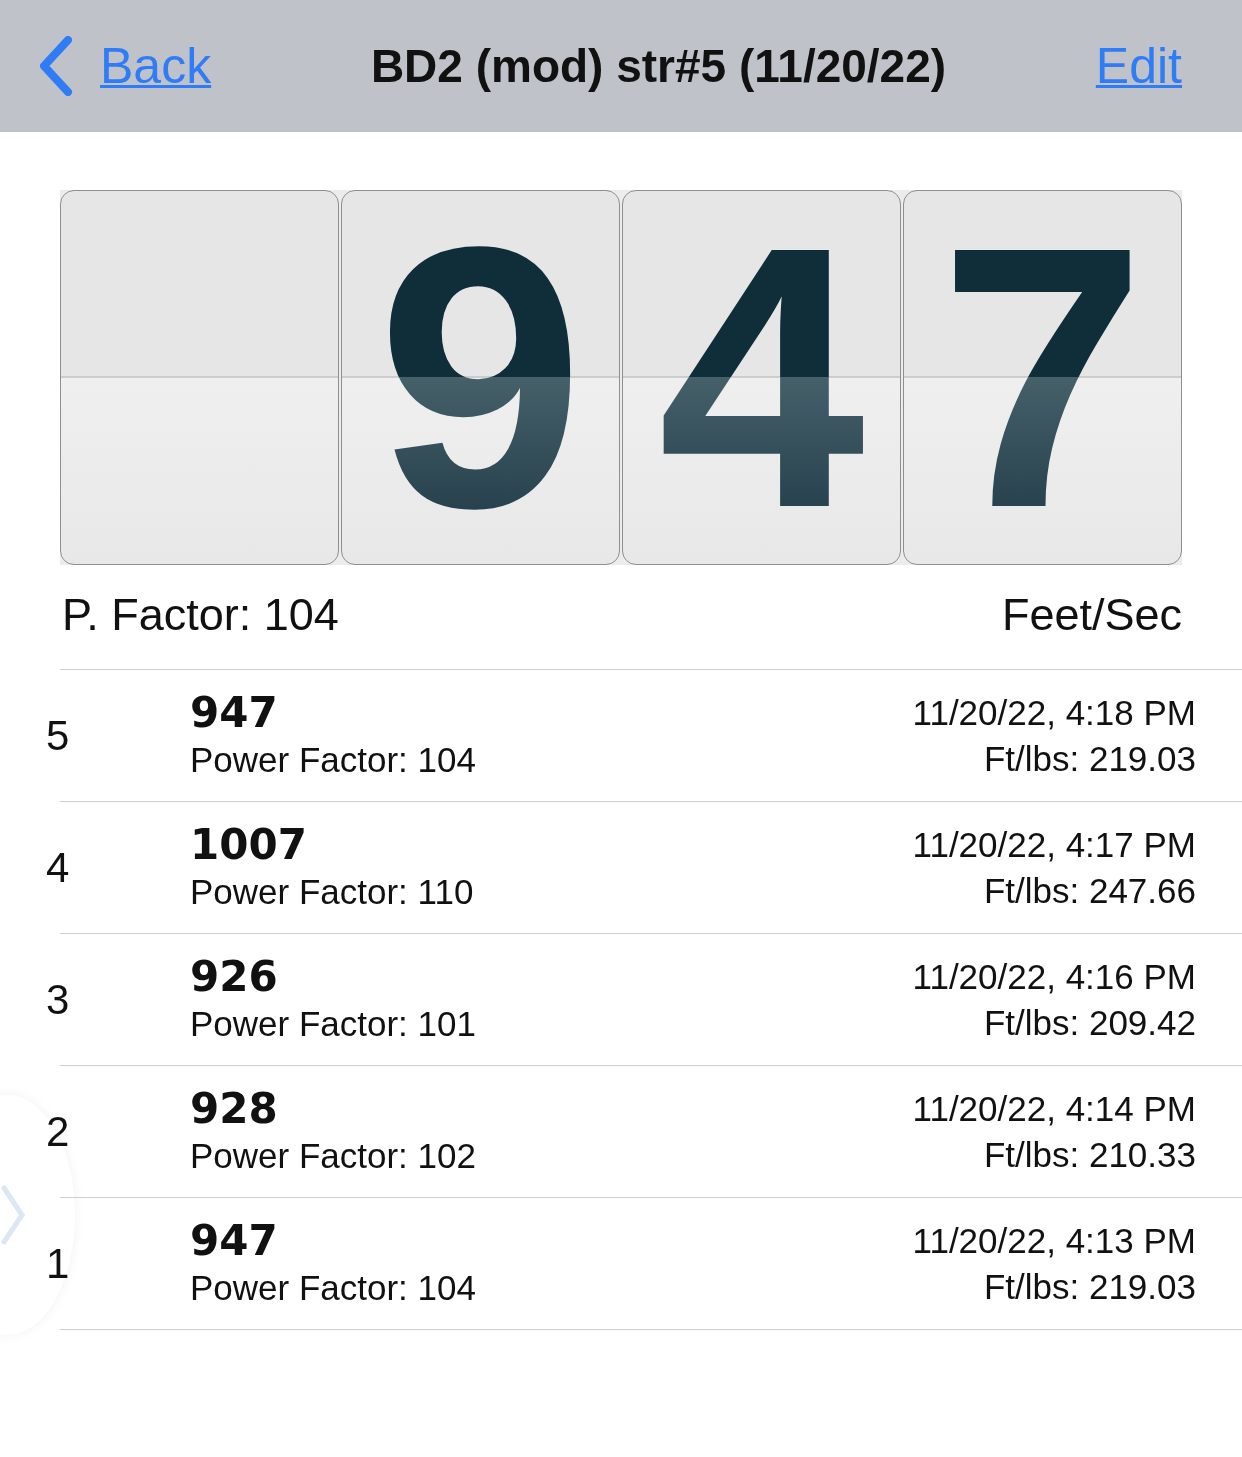  Describe the element at coordinates (56, 66) in the screenshot. I see `back-chevron-icon` at that location.